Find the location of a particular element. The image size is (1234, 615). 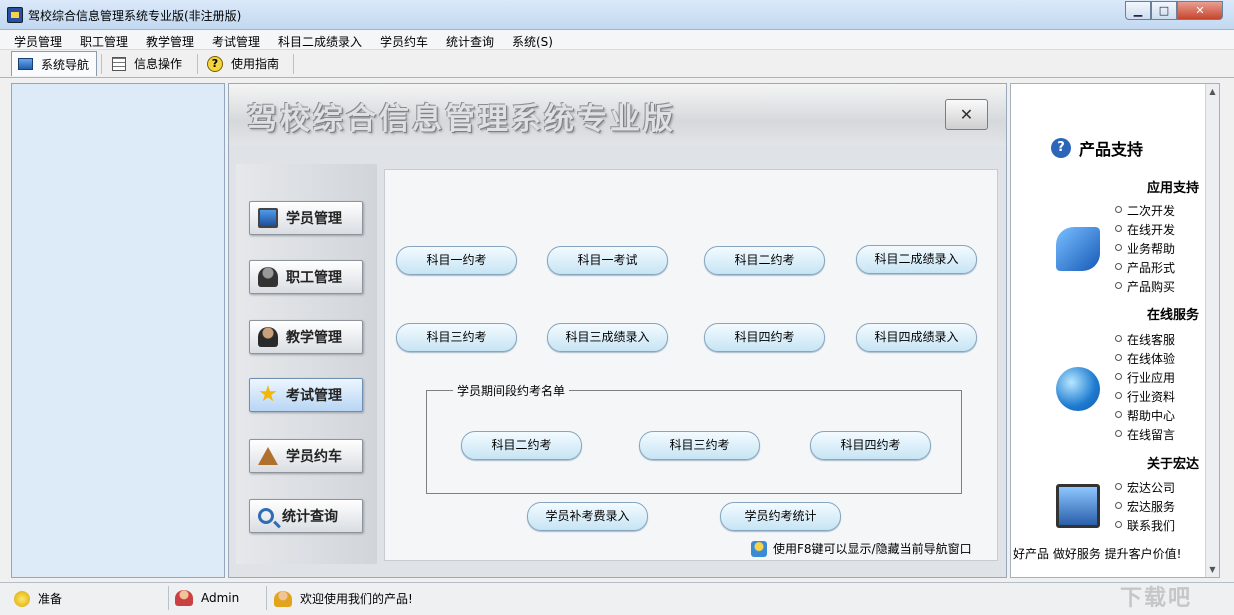

subject4-booking-button: 科目四约考 is located at coordinates (764, 337).